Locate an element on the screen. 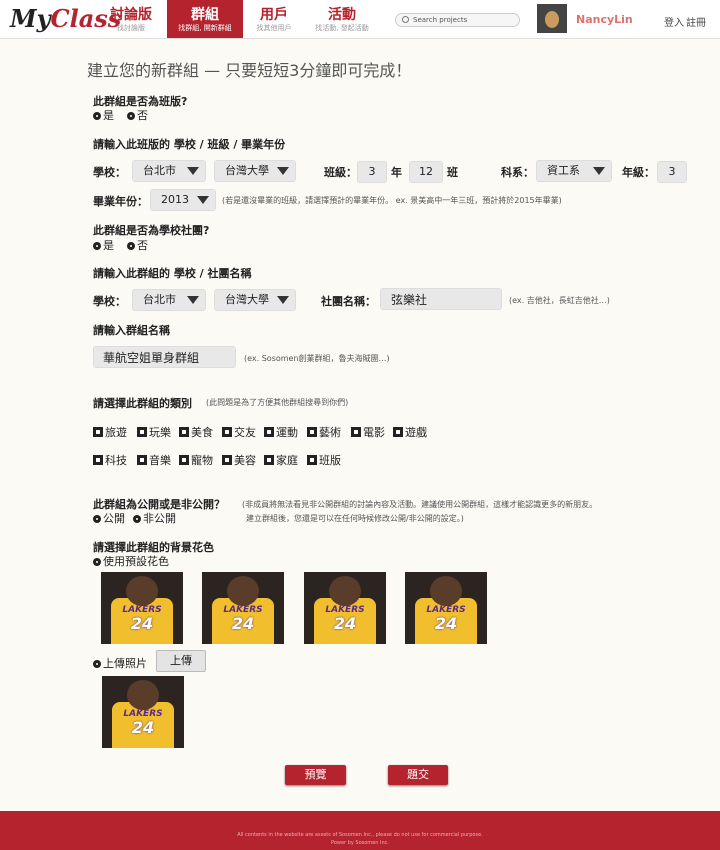  background-option-4: LAKERS 24 is located at coordinates (446, 608).